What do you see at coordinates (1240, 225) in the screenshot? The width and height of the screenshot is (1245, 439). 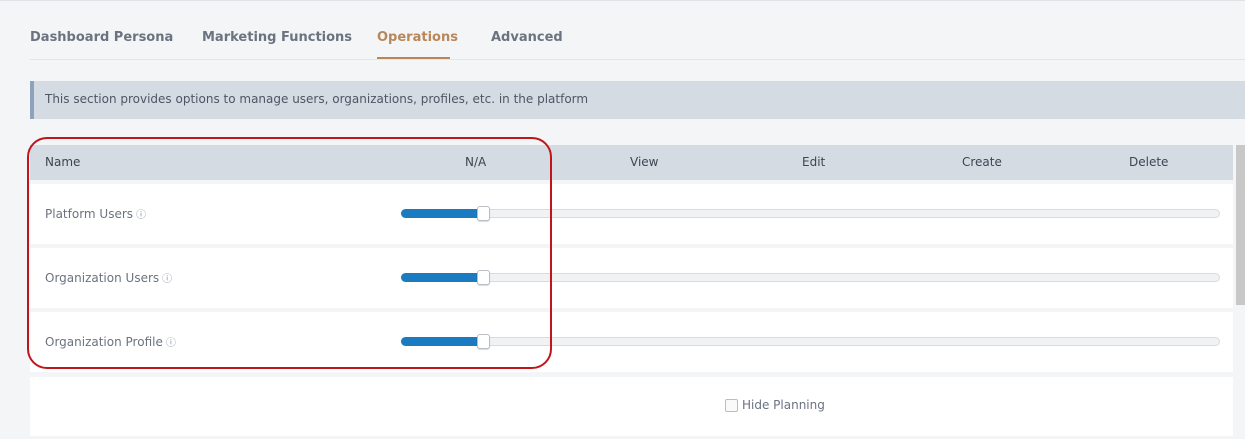 I see `scrollbar` at bounding box center [1240, 225].